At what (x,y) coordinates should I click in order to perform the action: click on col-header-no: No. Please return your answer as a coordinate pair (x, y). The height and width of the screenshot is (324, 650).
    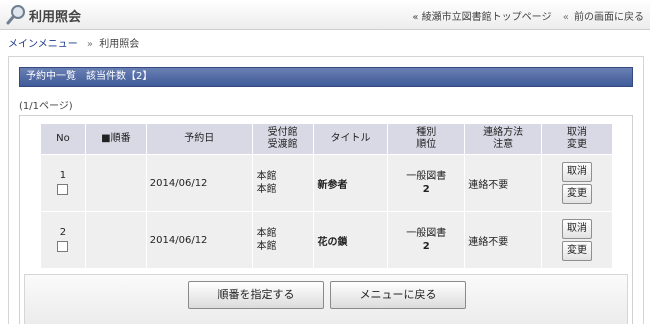
    Looking at the image, I should click on (63, 139).